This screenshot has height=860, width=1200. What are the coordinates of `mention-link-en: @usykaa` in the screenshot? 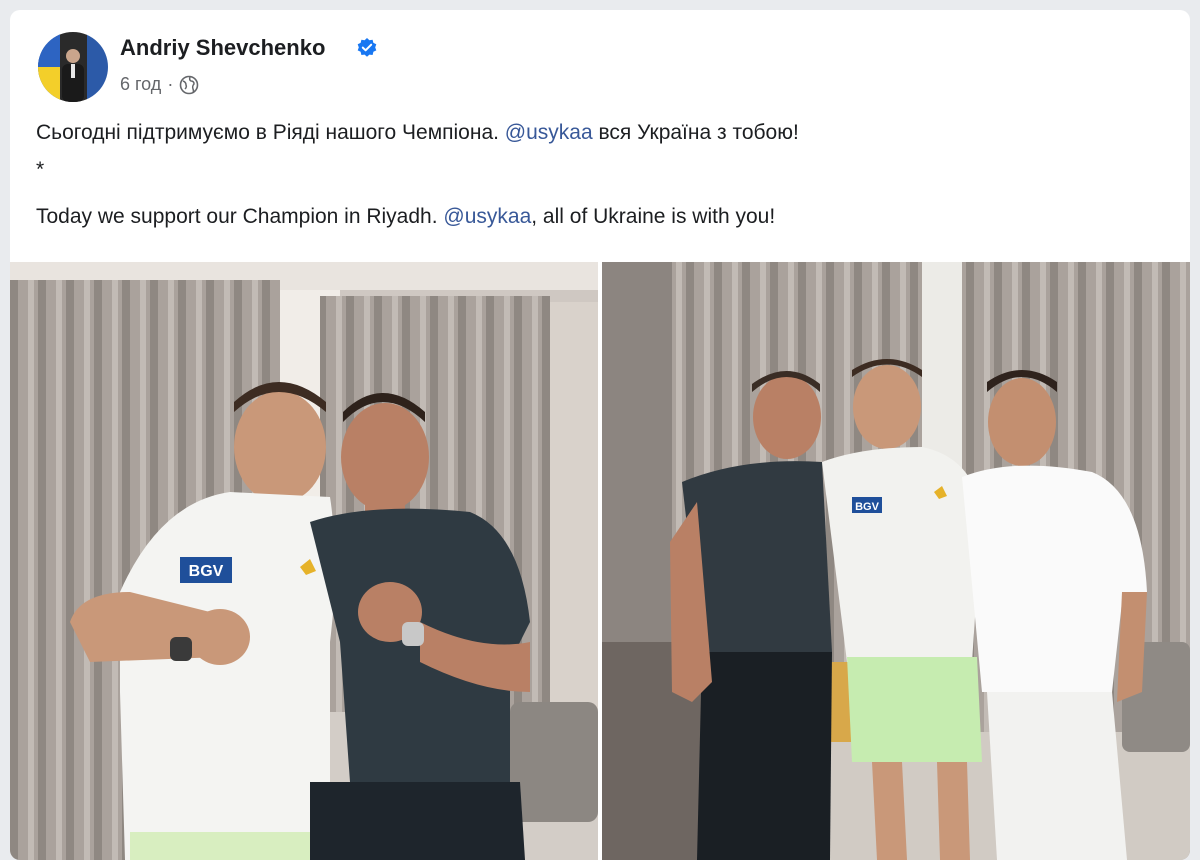 It's located at (487, 216).